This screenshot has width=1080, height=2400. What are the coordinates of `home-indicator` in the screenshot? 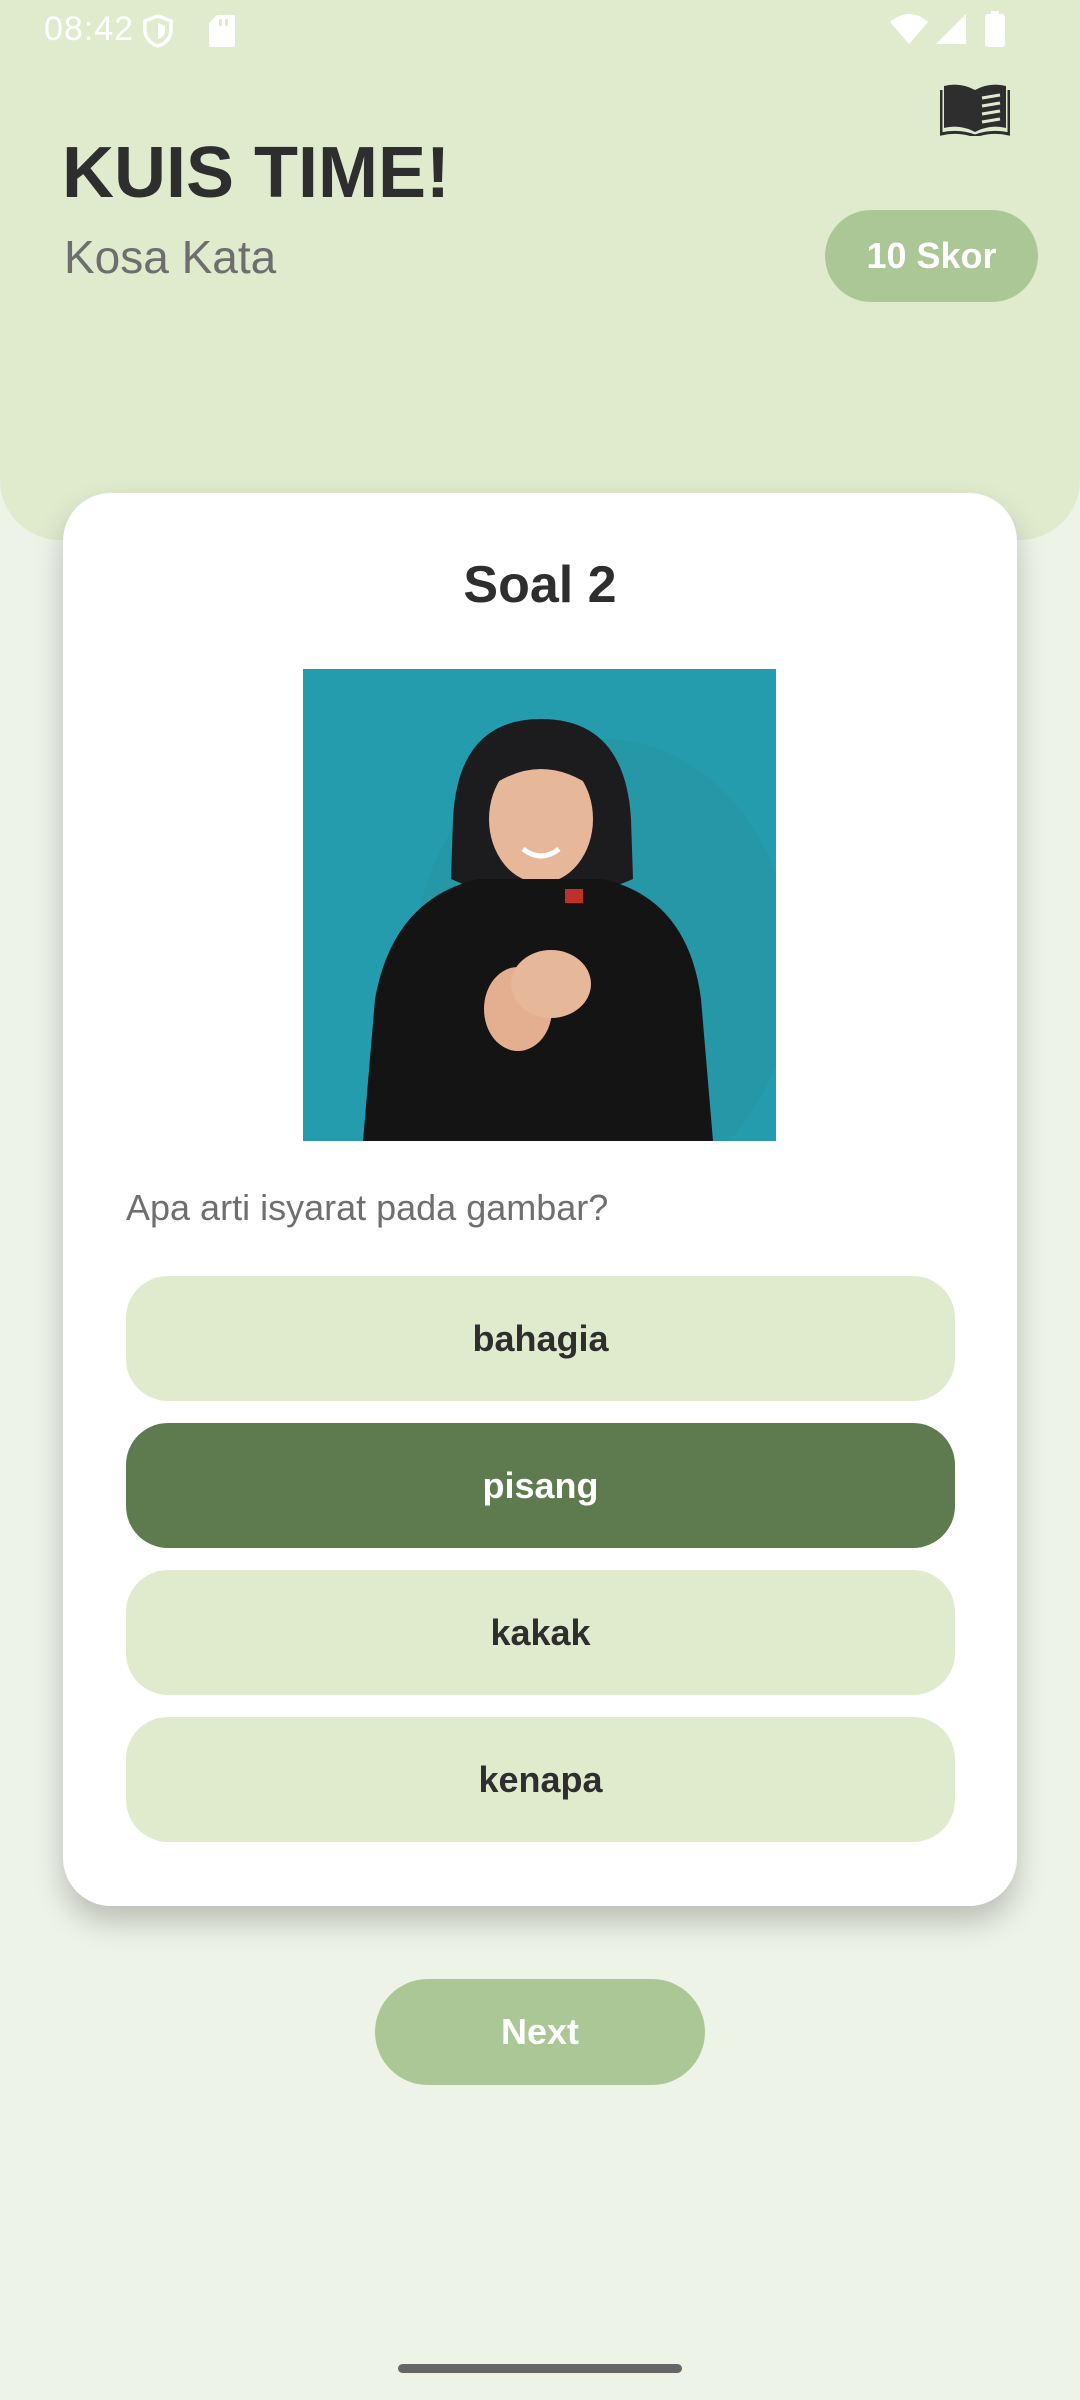 It's located at (540, 2368).